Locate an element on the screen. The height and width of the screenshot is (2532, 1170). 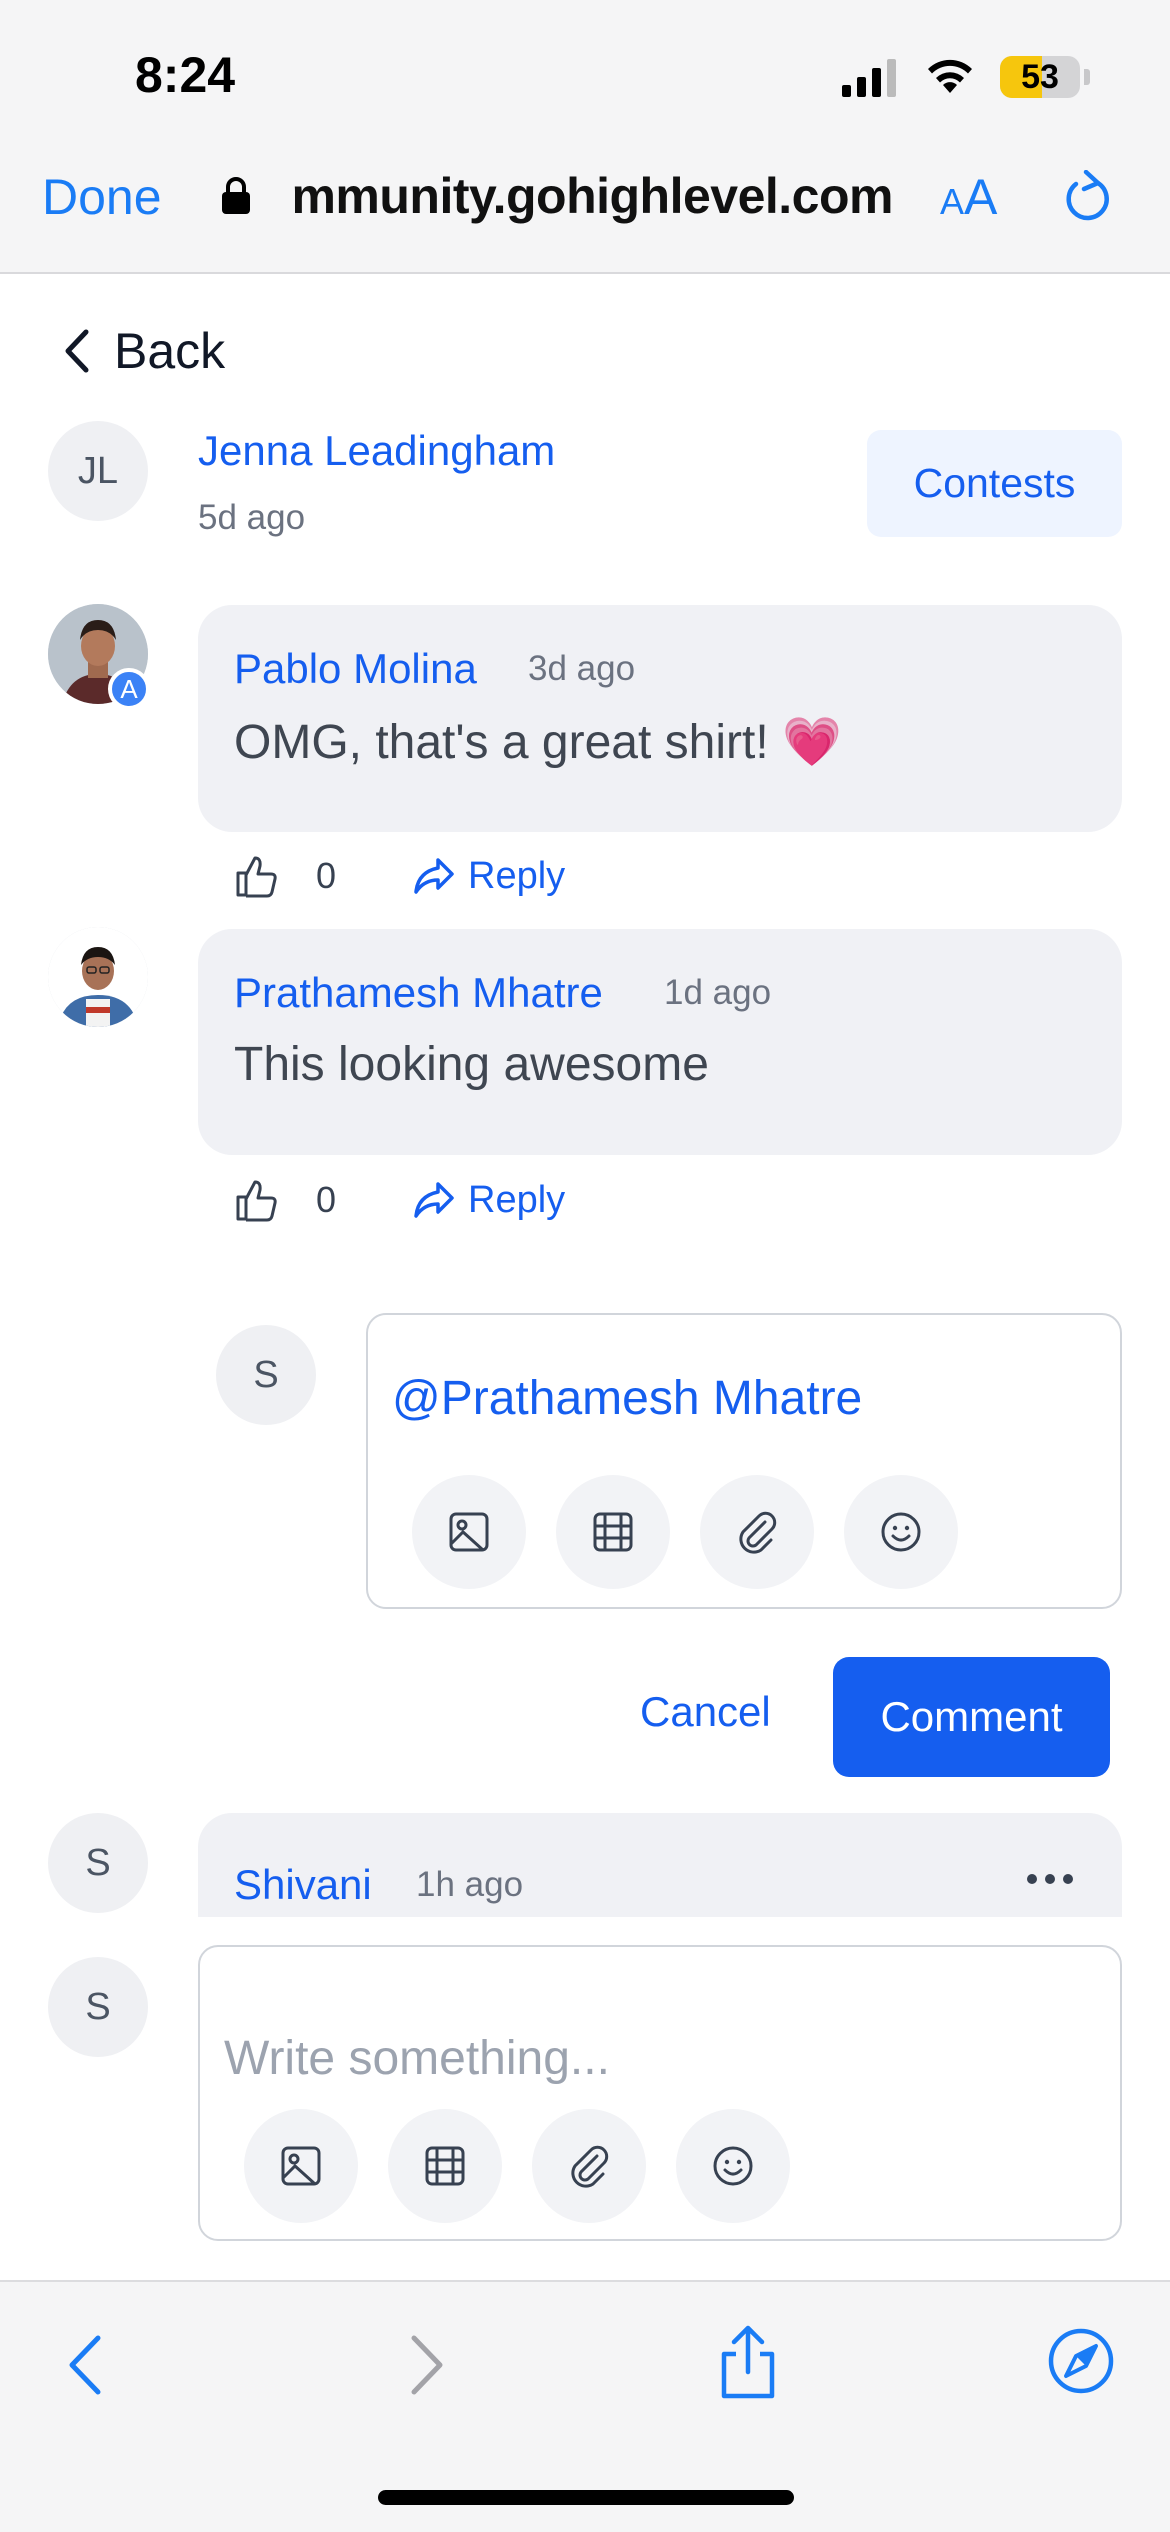
post-time: 5d ago is located at coordinates (252, 517).